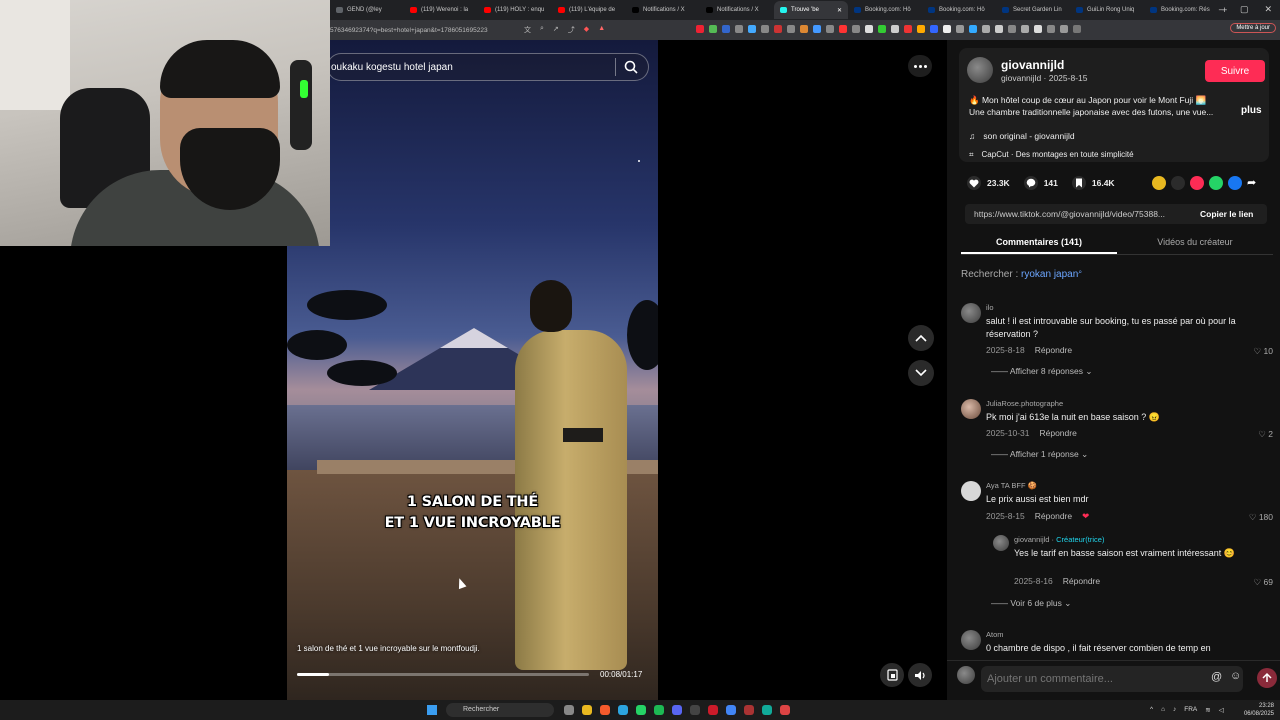 The height and width of the screenshot is (720, 1280). Describe the element at coordinates (1174, 710) in the screenshot. I see `mic-icon: ♪` at that location.